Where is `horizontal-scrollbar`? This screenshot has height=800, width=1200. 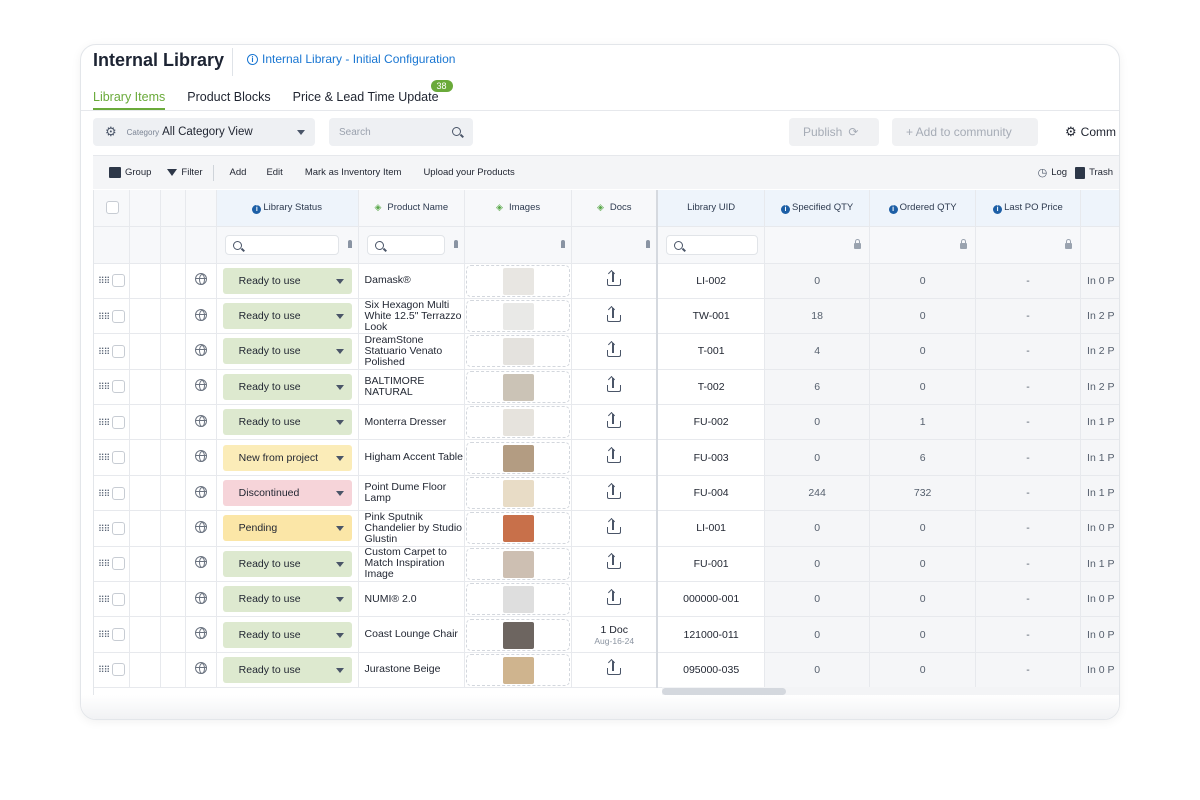 horizontal-scrollbar is located at coordinates (724, 691).